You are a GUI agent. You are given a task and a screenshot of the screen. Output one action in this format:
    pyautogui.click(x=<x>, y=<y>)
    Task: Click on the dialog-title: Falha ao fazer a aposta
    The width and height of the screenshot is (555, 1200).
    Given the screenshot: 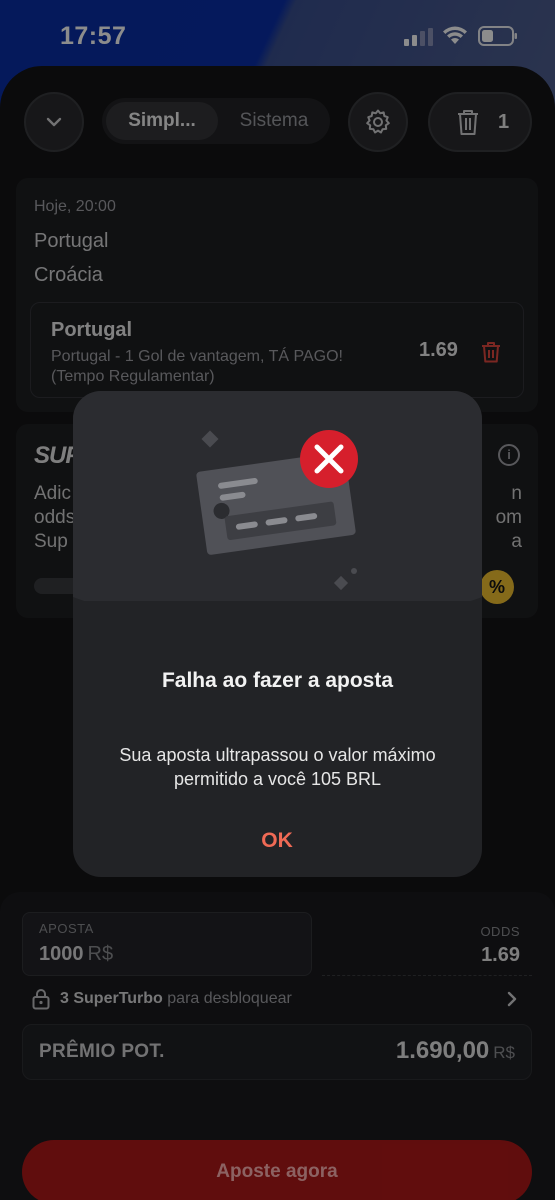 What is the action you would take?
    pyautogui.click(x=277, y=680)
    